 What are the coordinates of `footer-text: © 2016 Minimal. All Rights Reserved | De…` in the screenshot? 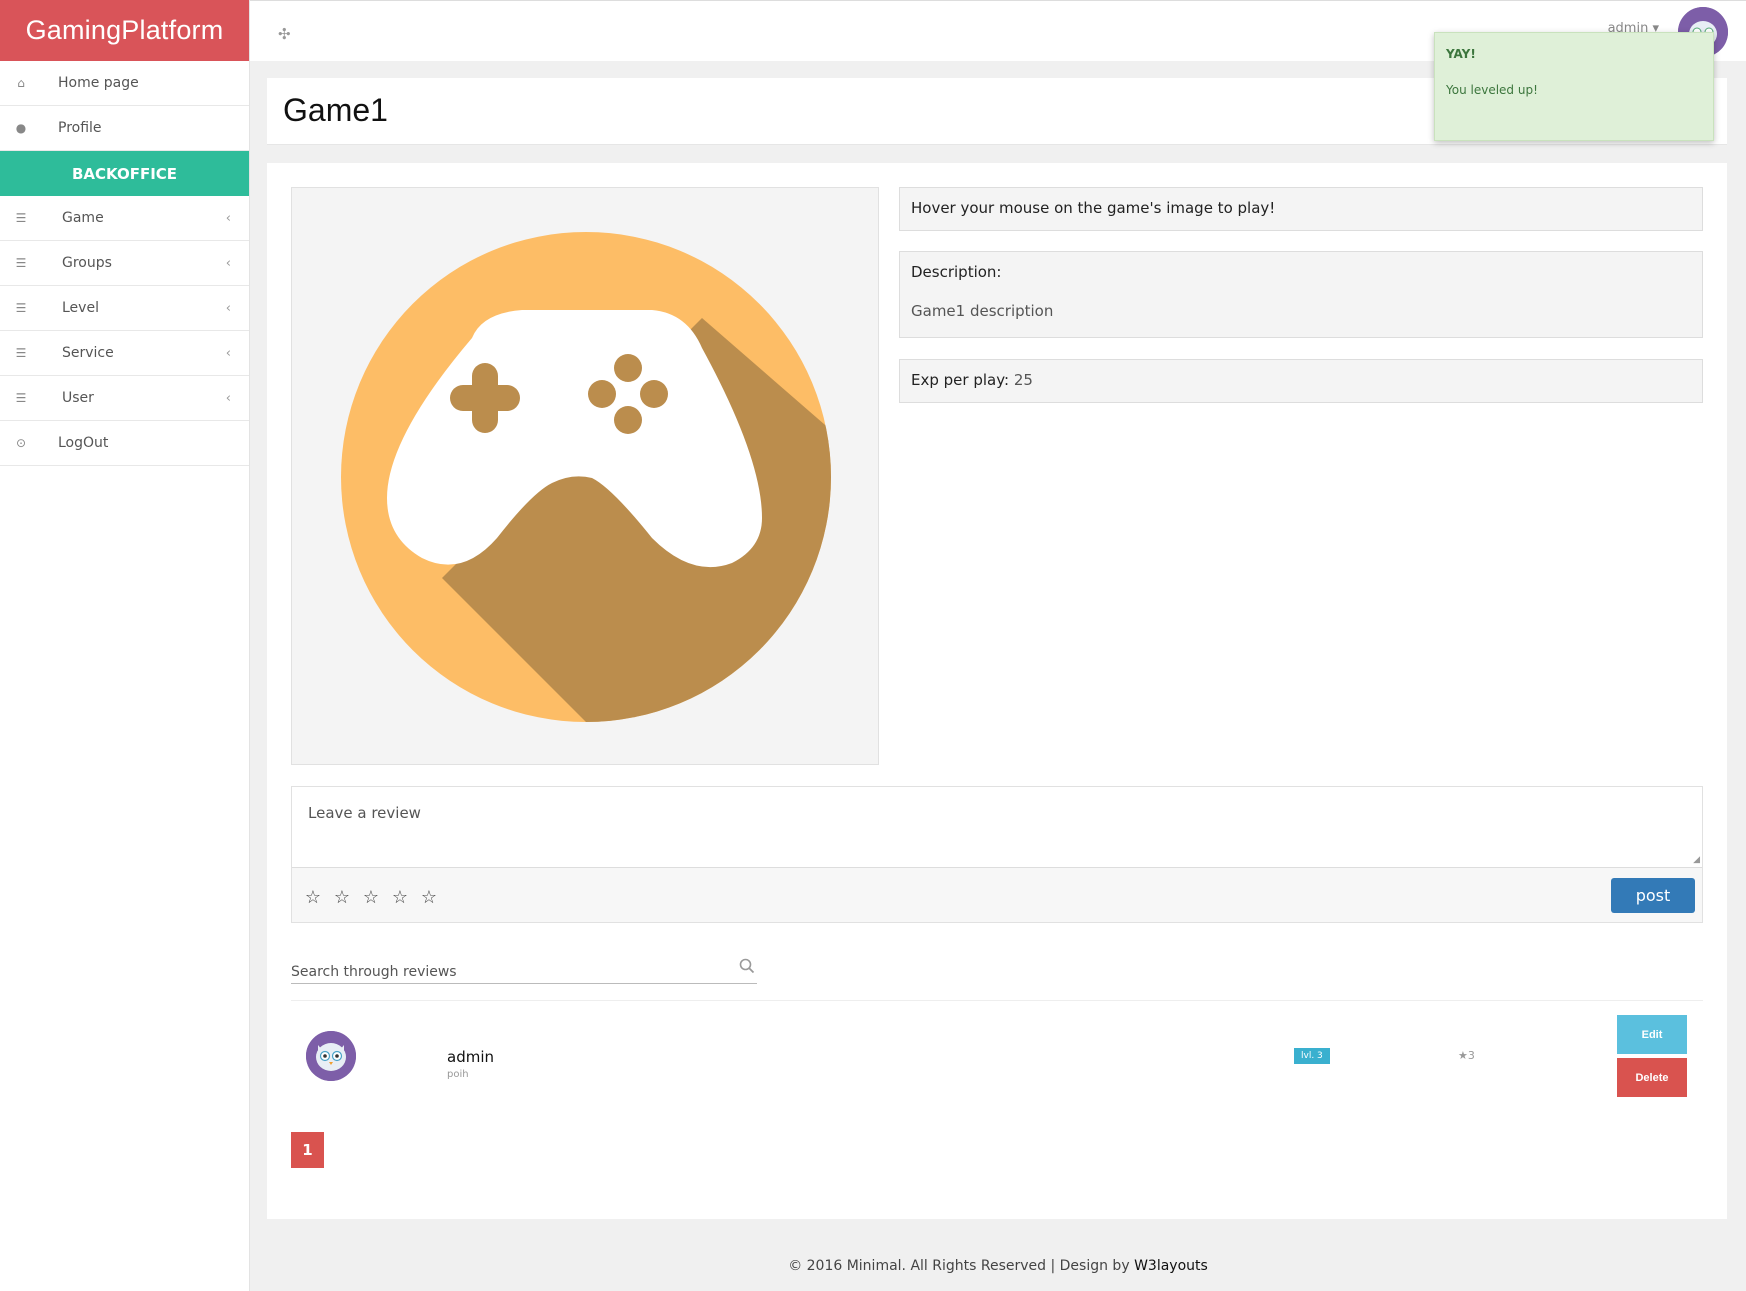 It's located at (961, 1266).